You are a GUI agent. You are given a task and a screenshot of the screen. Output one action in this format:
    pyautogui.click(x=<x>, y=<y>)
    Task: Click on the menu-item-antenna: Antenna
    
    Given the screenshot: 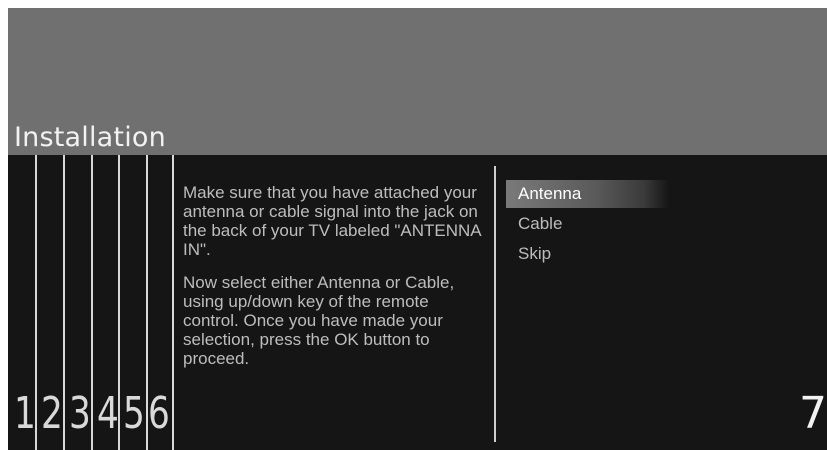 What is the action you would take?
    pyautogui.click(x=587, y=194)
    